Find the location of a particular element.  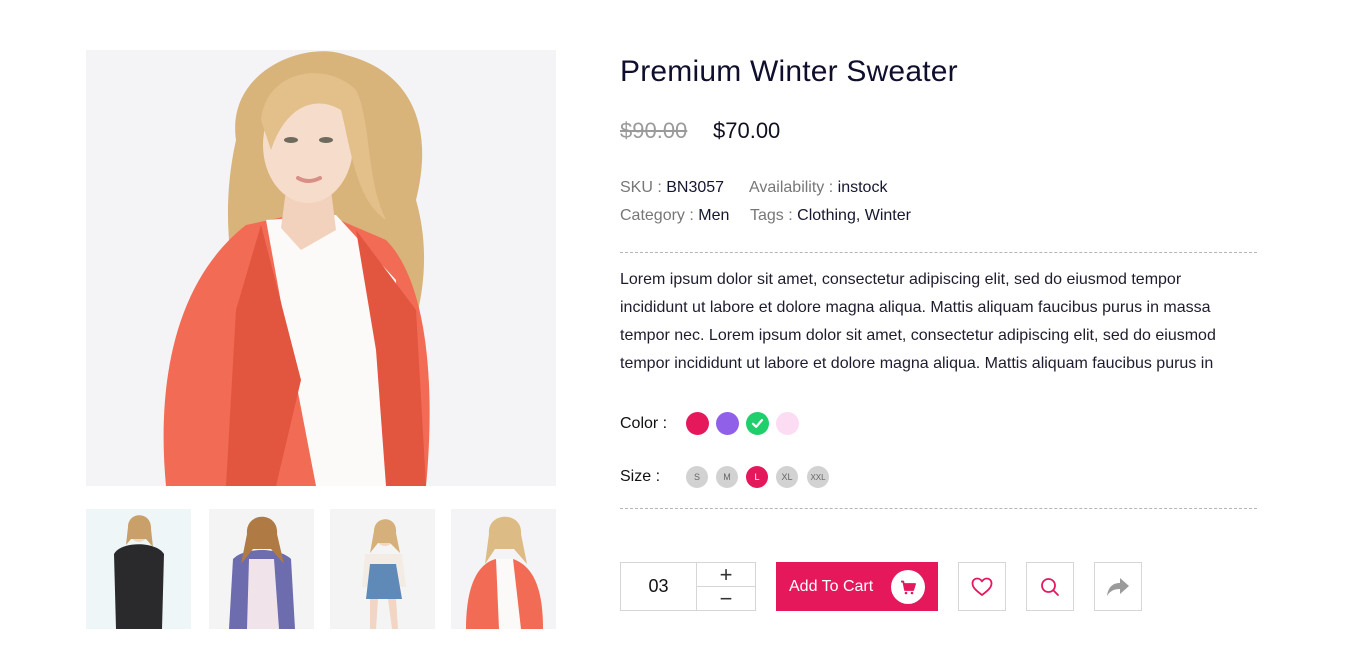

availability-label: Availability : is located at coordinates (793, 187).